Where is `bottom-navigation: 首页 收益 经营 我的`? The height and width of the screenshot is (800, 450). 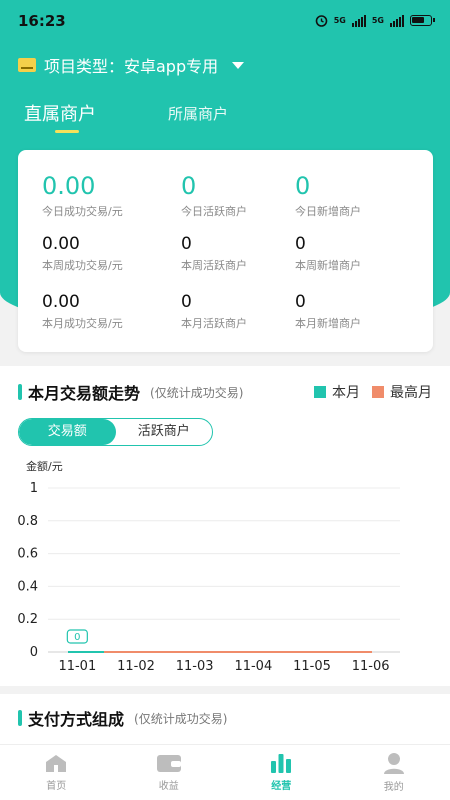
bottom-navigation: 首页 收益 经营 我的 is located at coordinates (225, 772).